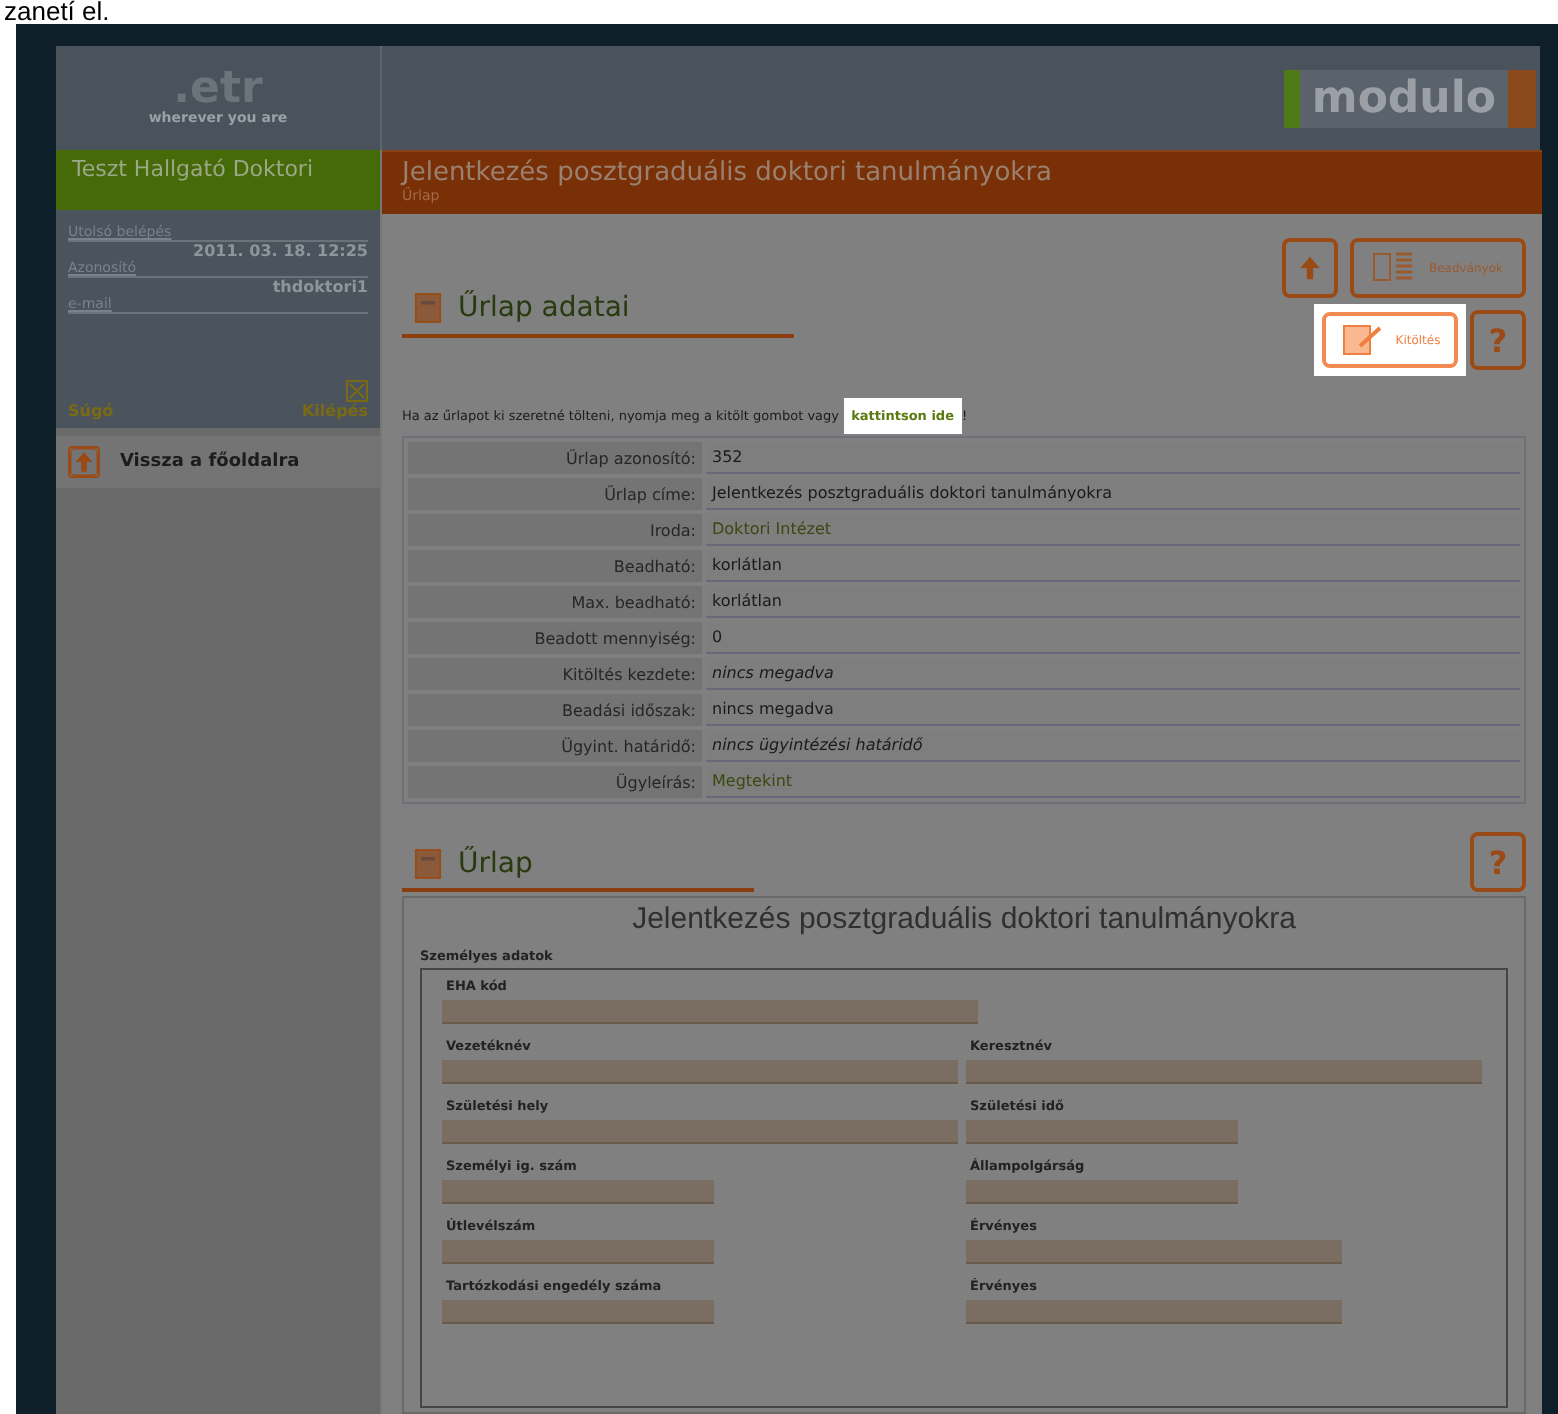 The width and height of the screenshot is (1558, 1414). I want to click on up-arrow-icon, so click(84, 462).